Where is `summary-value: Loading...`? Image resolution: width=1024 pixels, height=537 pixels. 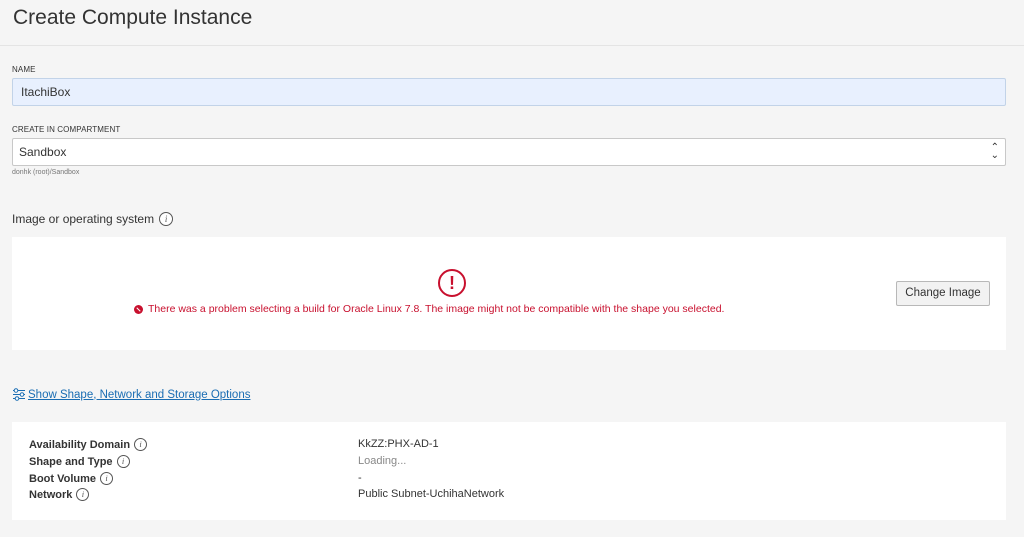 summary-value: Loading... is located at coordinates (382, 461).